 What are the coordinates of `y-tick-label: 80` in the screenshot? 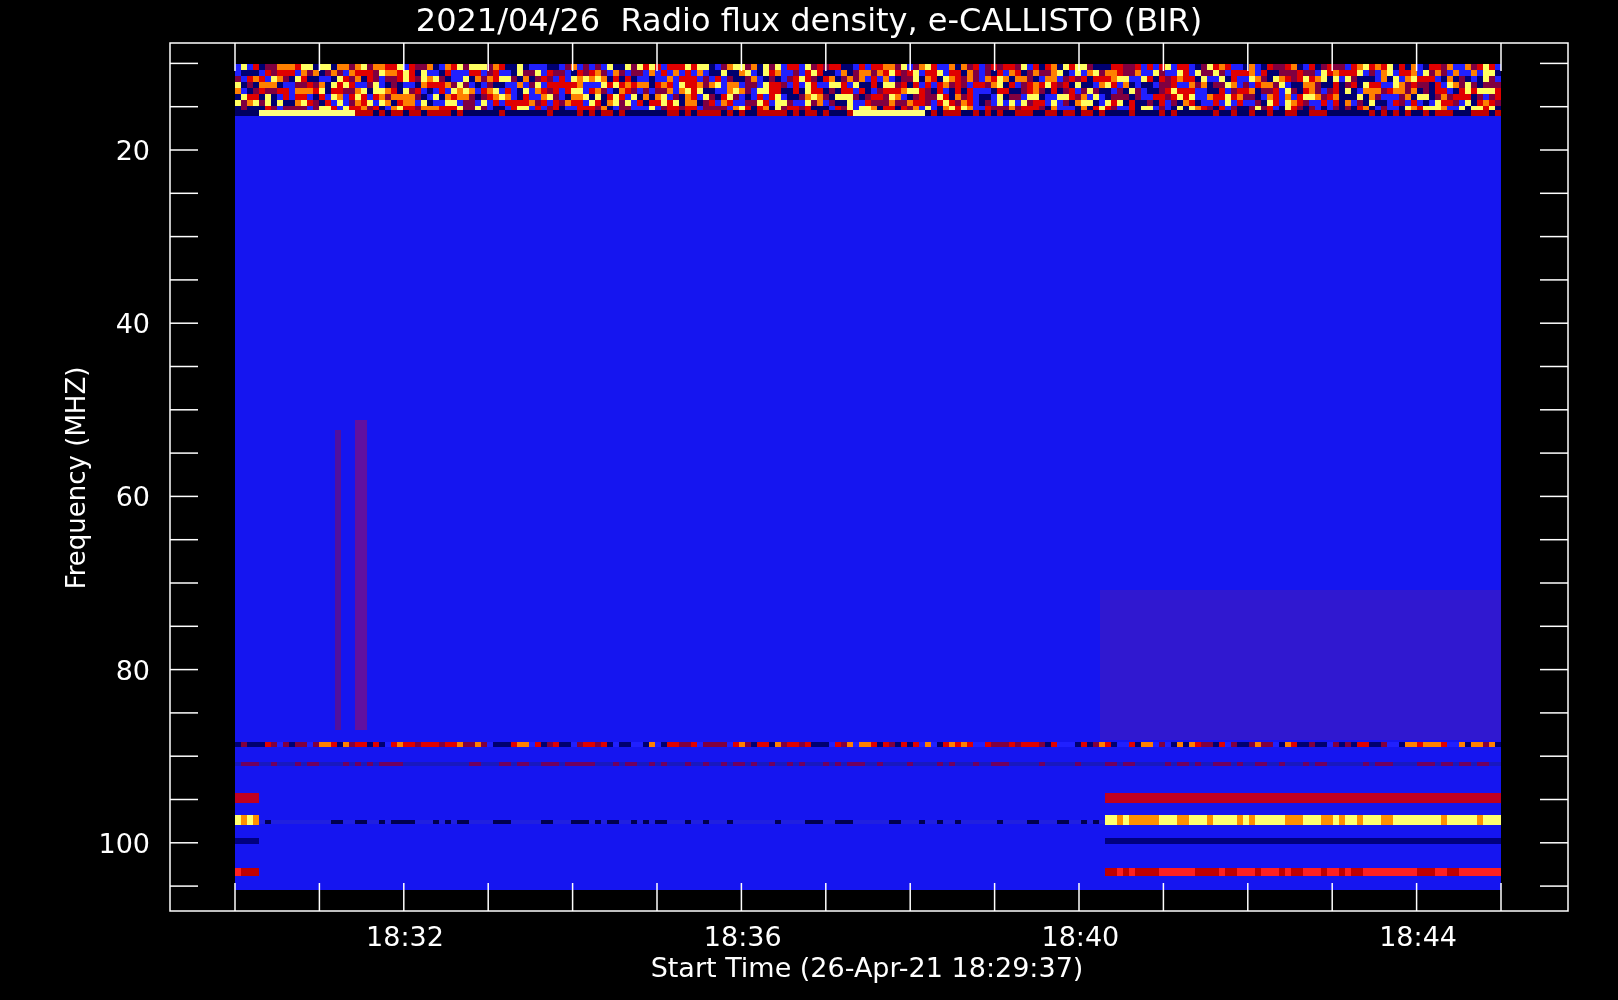 It's located at (132, 670).